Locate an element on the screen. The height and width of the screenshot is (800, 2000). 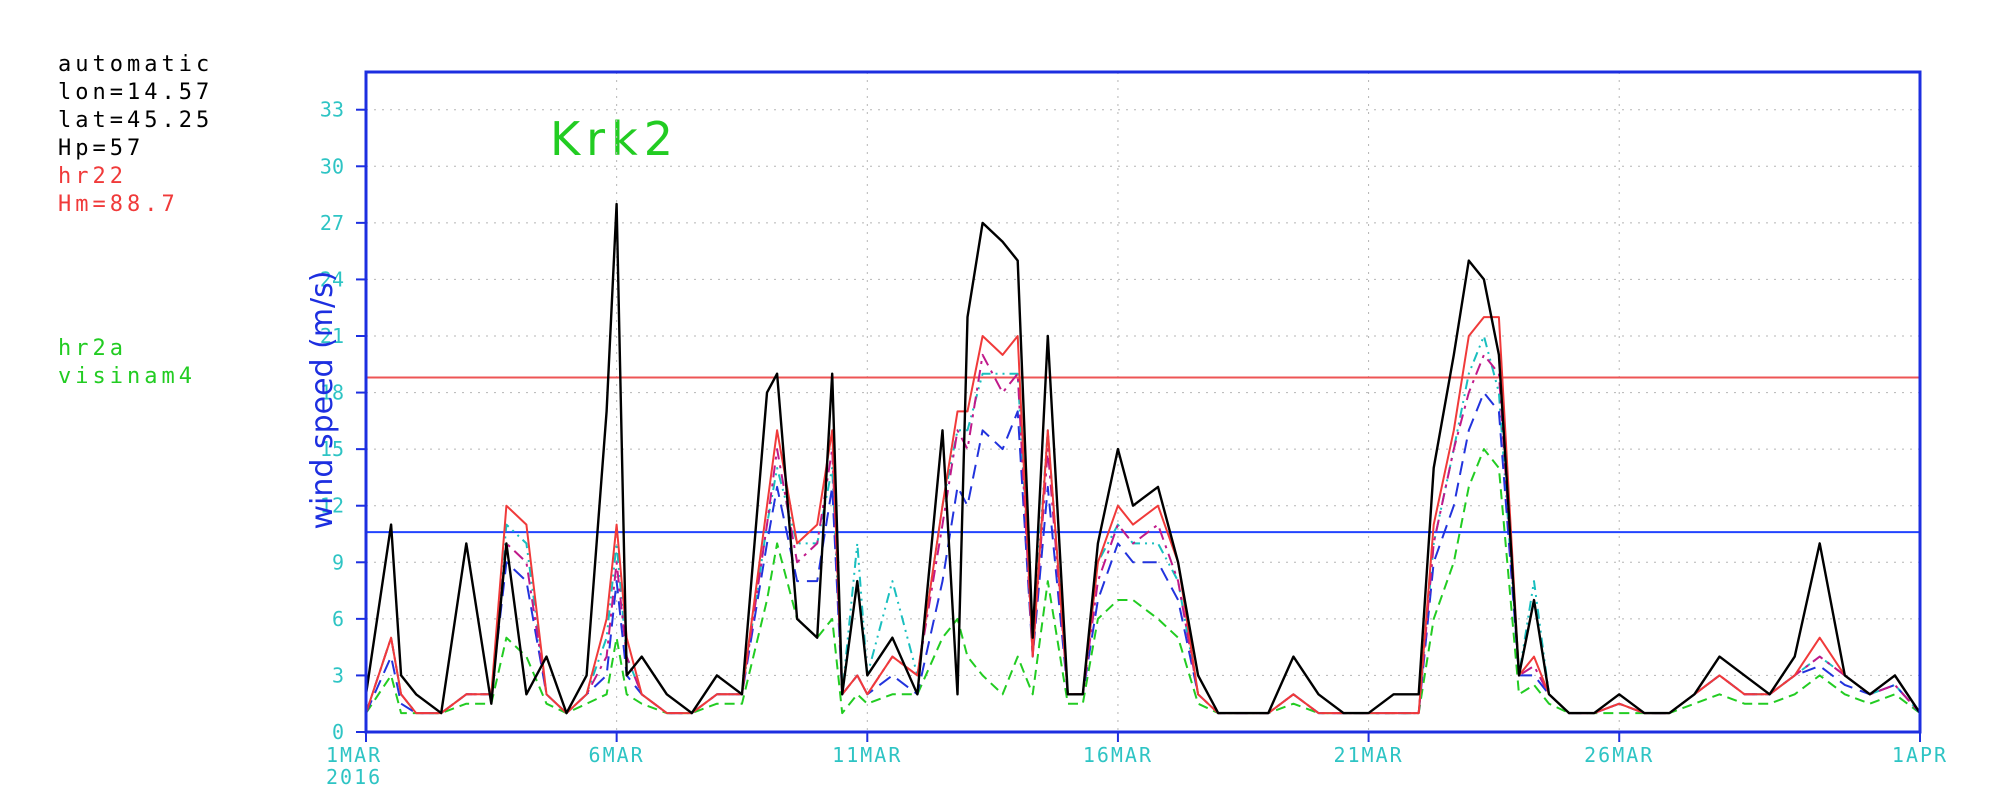
x-tick-label: 1APR is located at coordinates (1920, 755).